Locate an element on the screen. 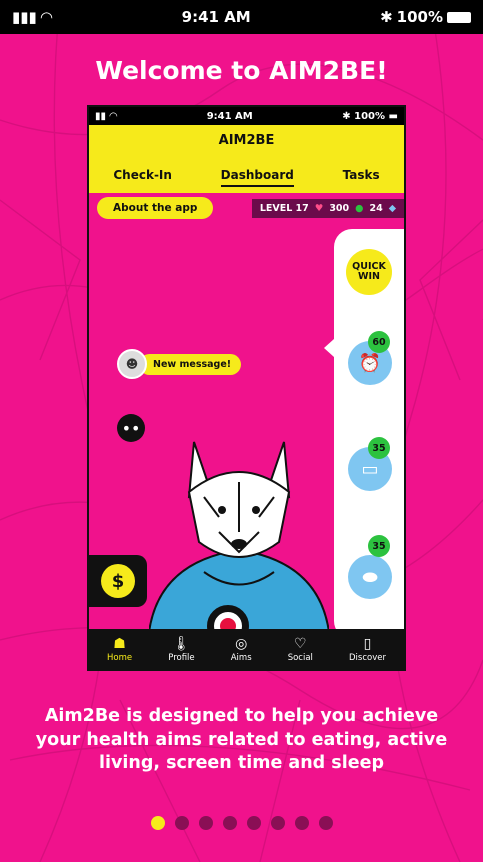 The height and width of the screenshot is (862, 483). panel-pointer is located at coordinates (329, 348).